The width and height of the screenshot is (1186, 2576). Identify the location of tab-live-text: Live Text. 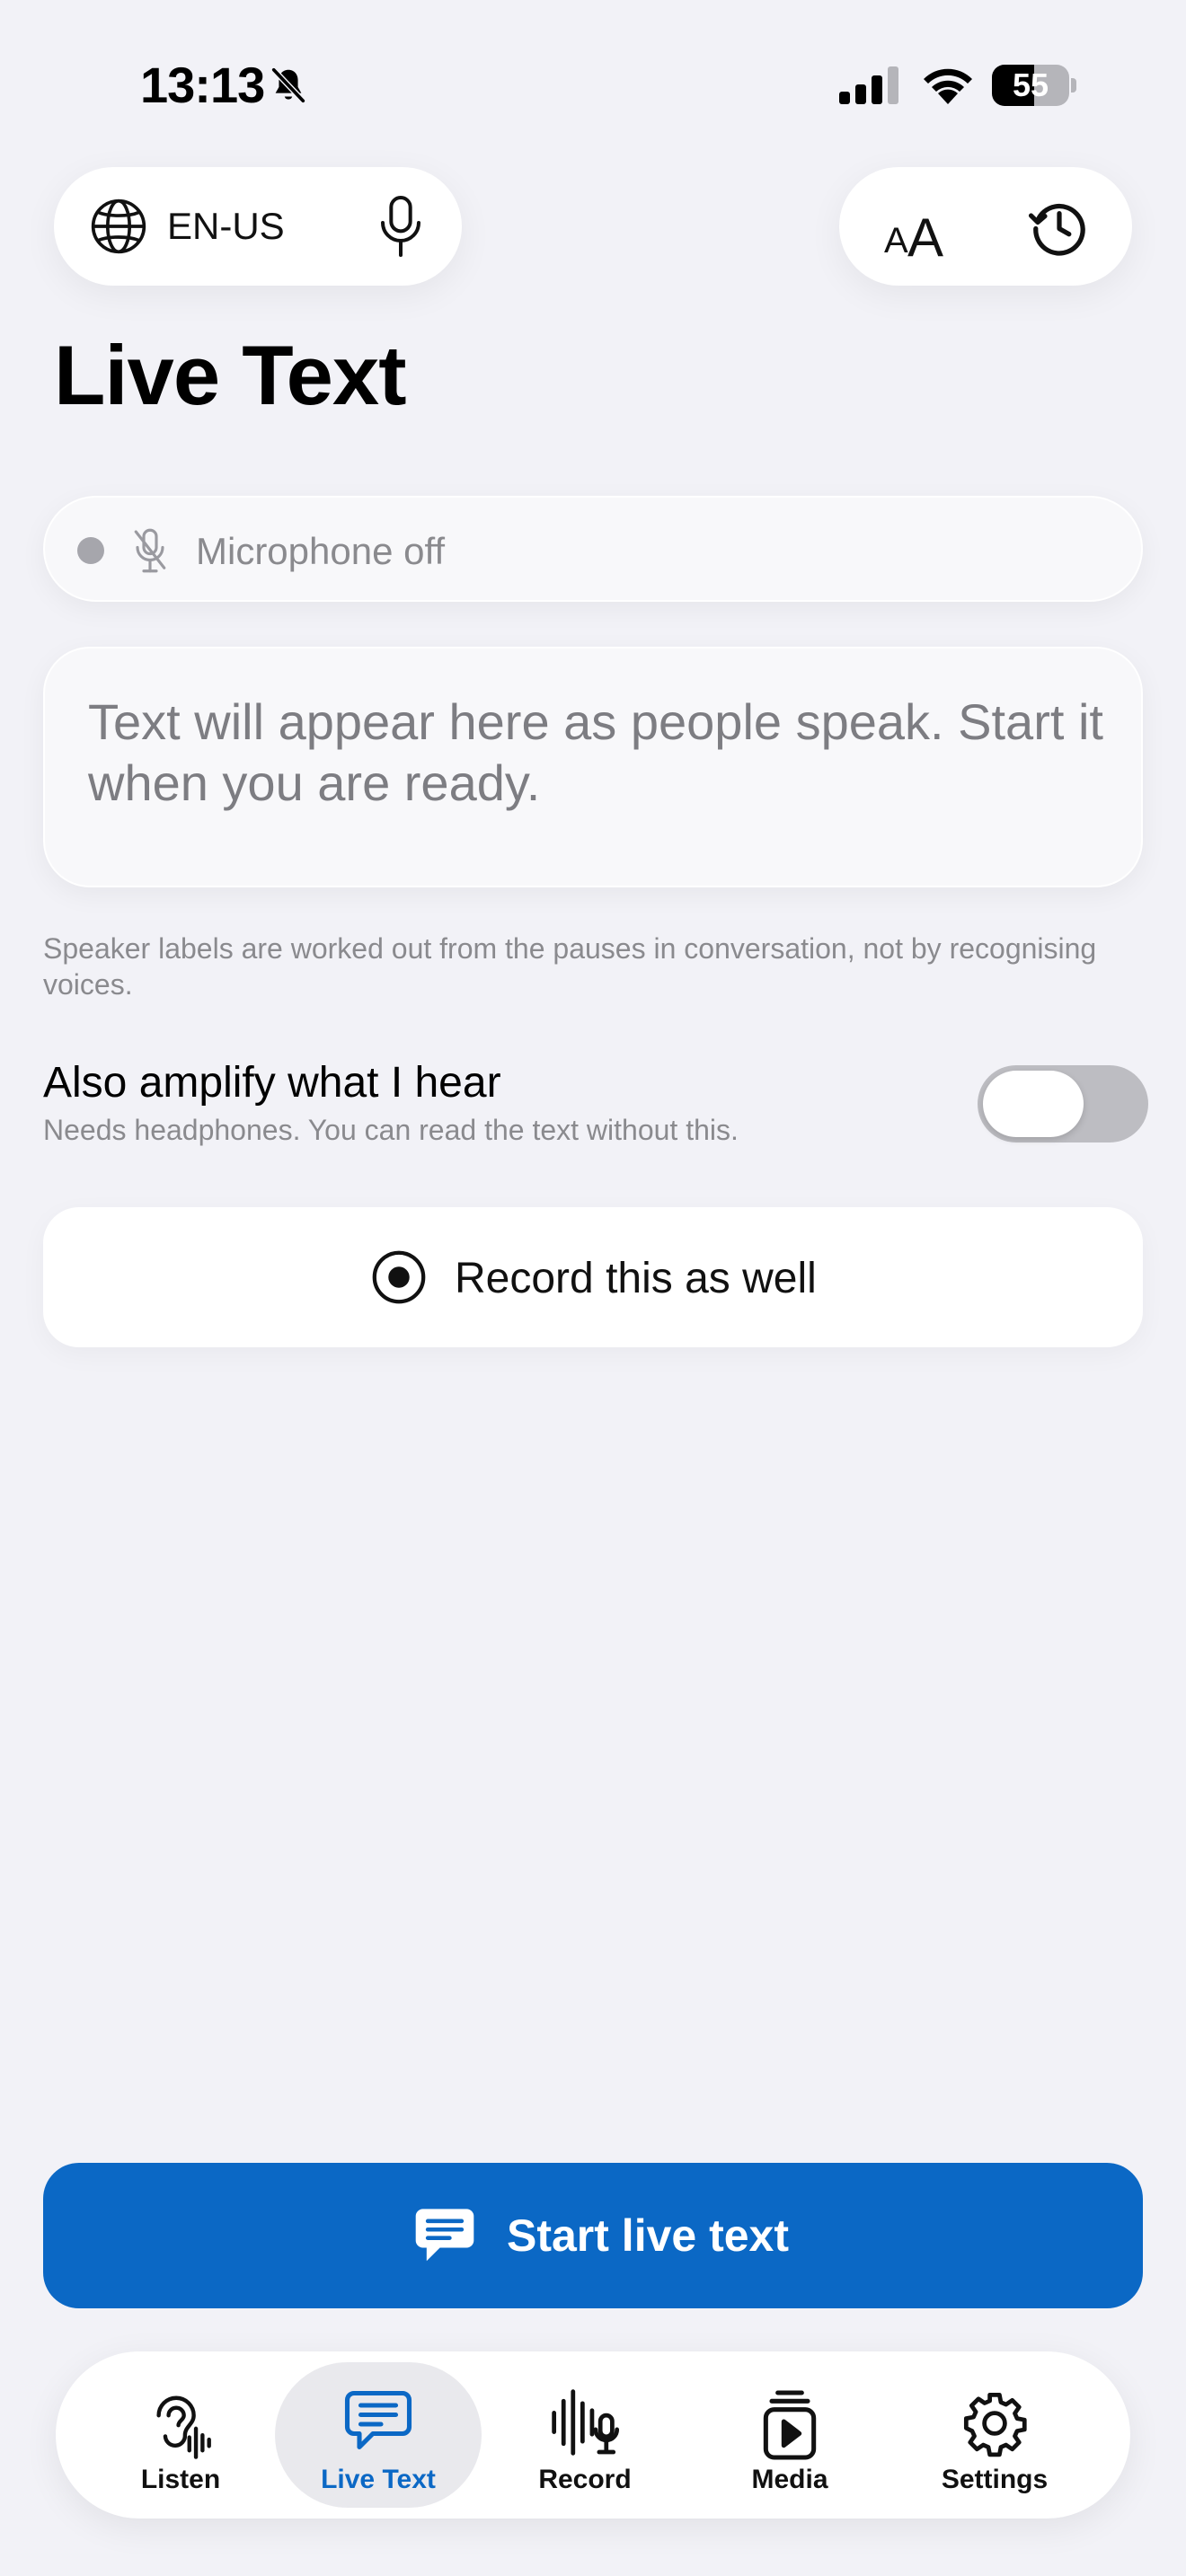
(378, 2435).